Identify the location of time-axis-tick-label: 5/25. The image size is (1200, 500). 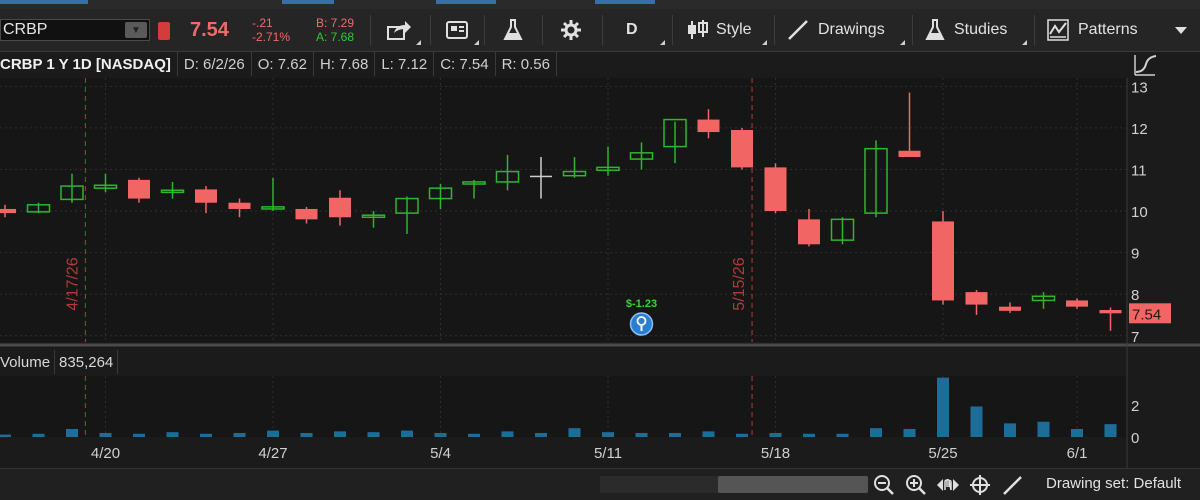
(942, 453).